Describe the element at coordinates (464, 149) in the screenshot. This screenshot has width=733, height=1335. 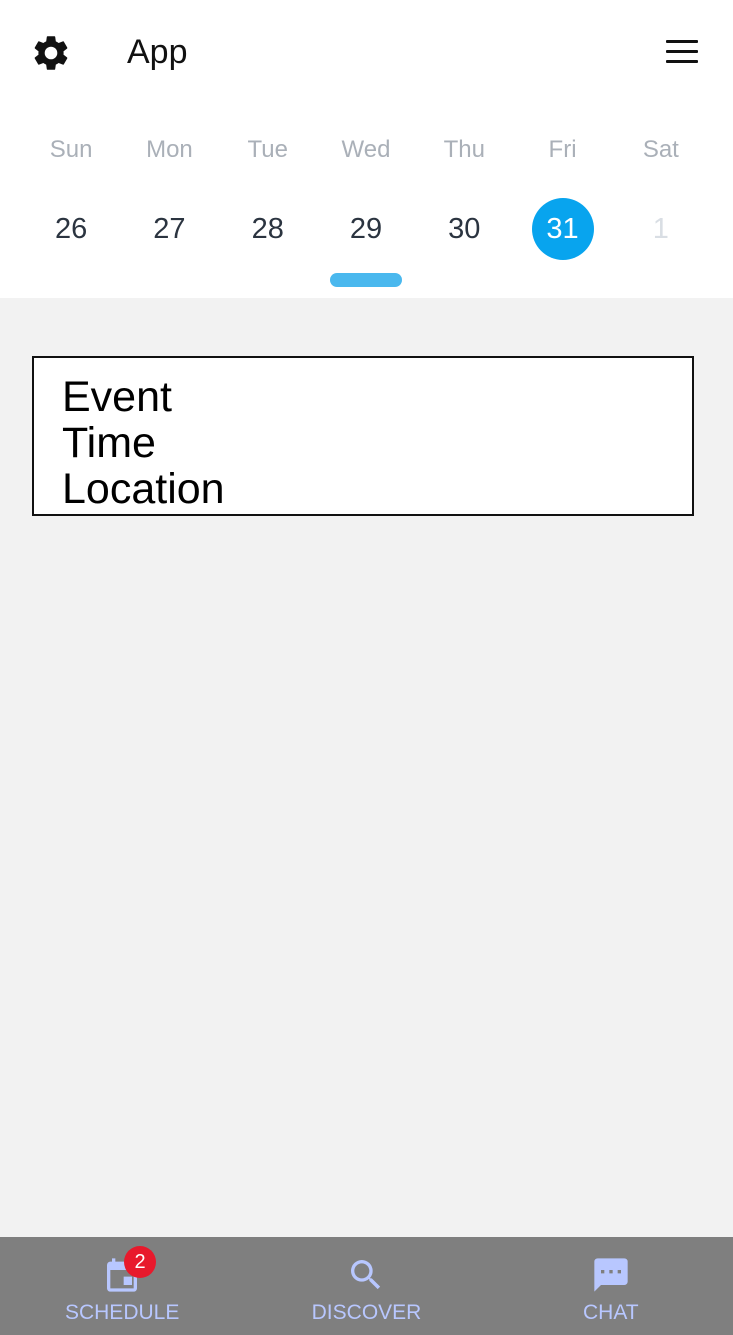
I see `day-of-week-label: Thu` at that location.